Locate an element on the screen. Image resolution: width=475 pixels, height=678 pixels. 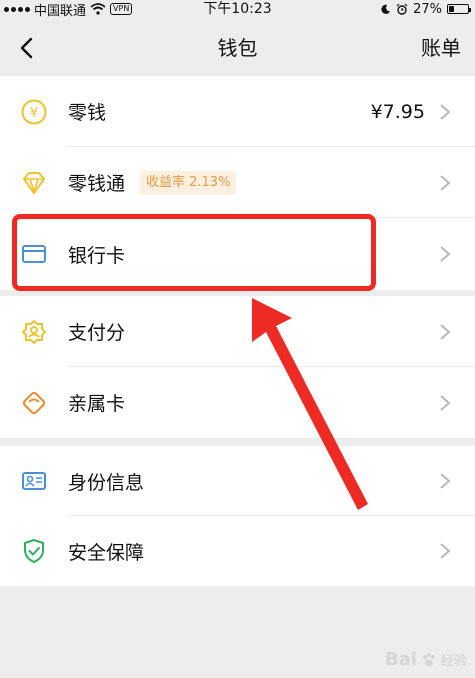
id-card-icon is located at coordinates (34, 481).